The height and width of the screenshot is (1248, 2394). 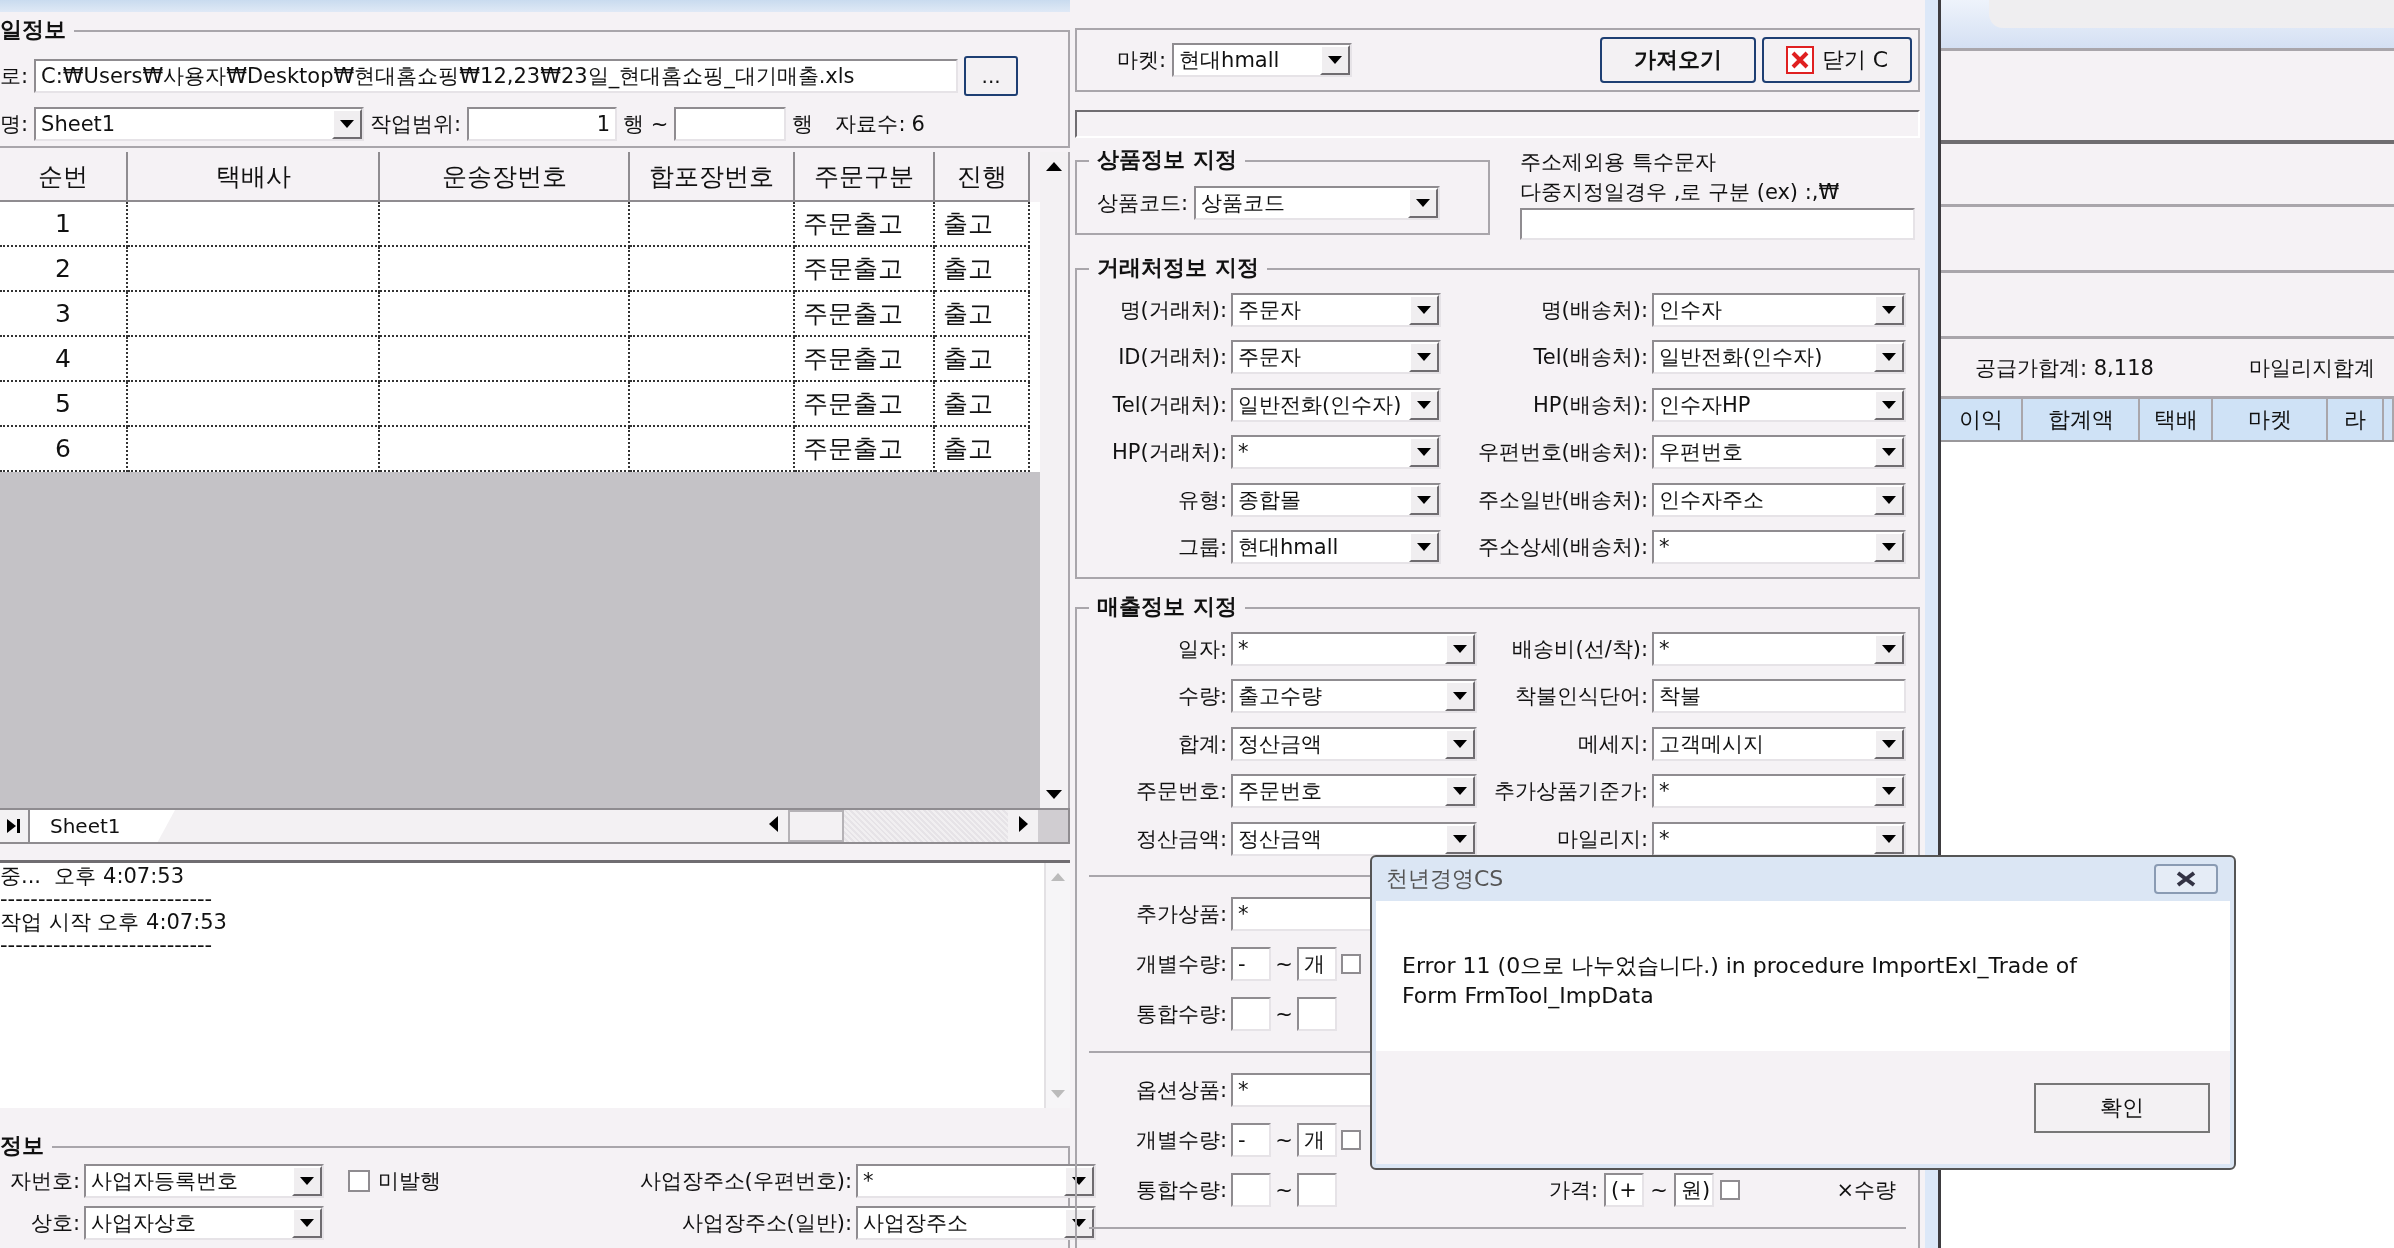 What do you see at coordinates (816, 826) in the screenshot?
I see `scroll-thumb` at bounding box center [816, 826].